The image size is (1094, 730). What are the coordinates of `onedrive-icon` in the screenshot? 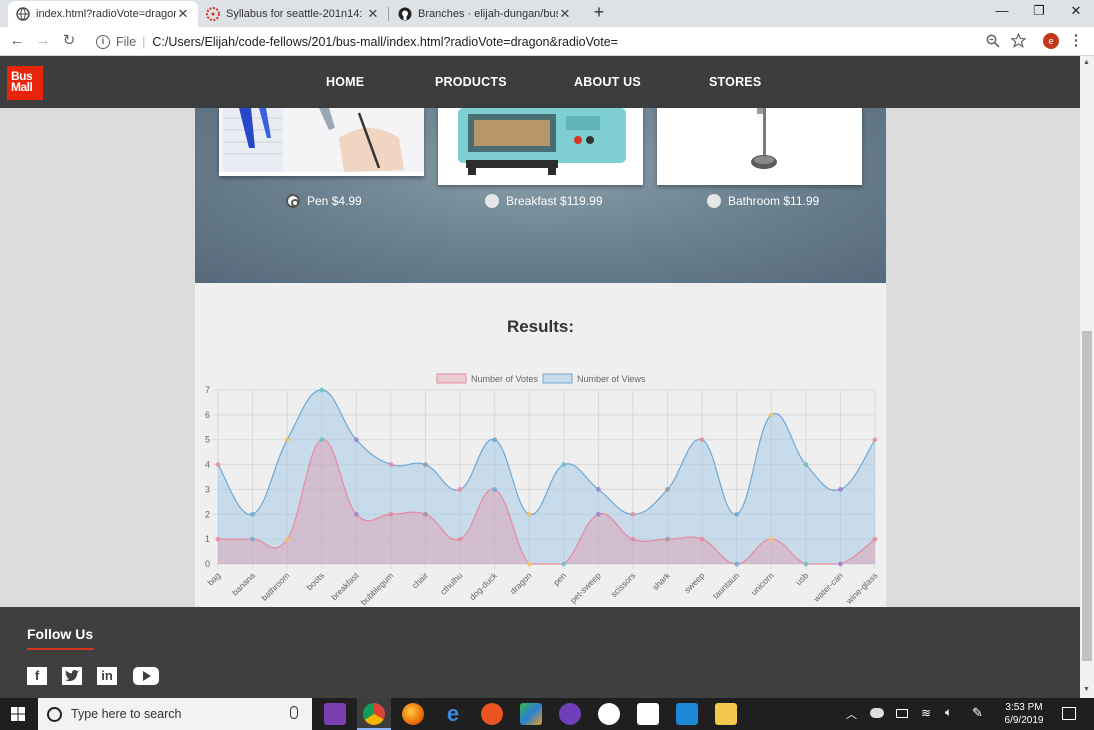 It's located at (877, 713).